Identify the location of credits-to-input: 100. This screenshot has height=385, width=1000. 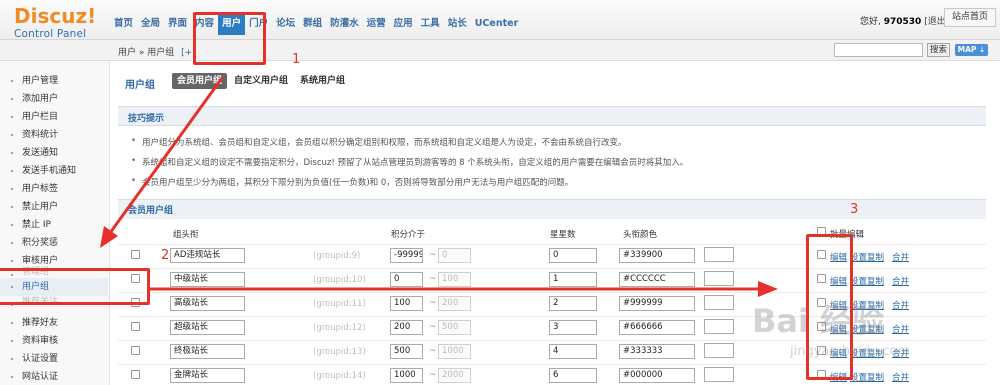
(454, 279).